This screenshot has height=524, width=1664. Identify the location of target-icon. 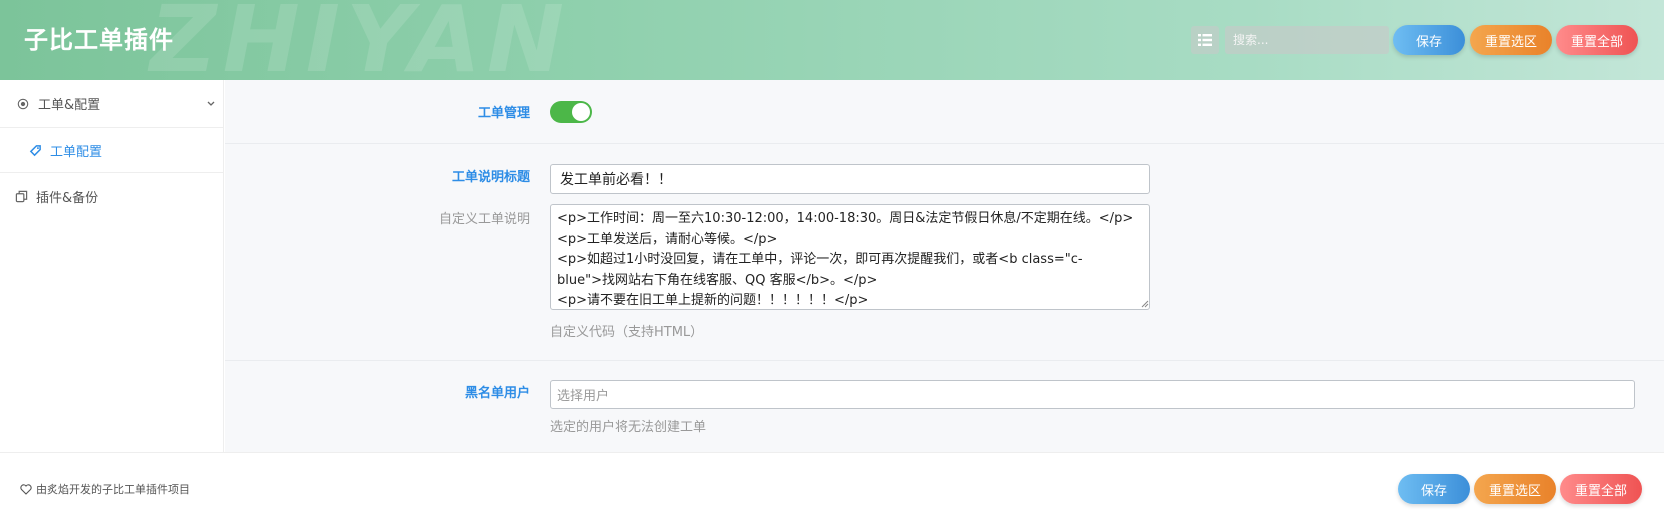
(23, 104).